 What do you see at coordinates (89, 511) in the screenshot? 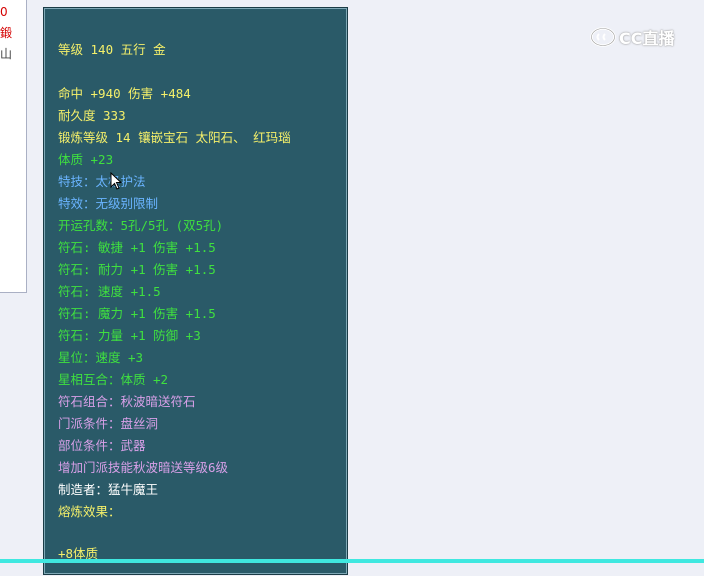
I see `tooltip-line-smelt-effect: 熔炼效果：` at bounding box center [89, 511].